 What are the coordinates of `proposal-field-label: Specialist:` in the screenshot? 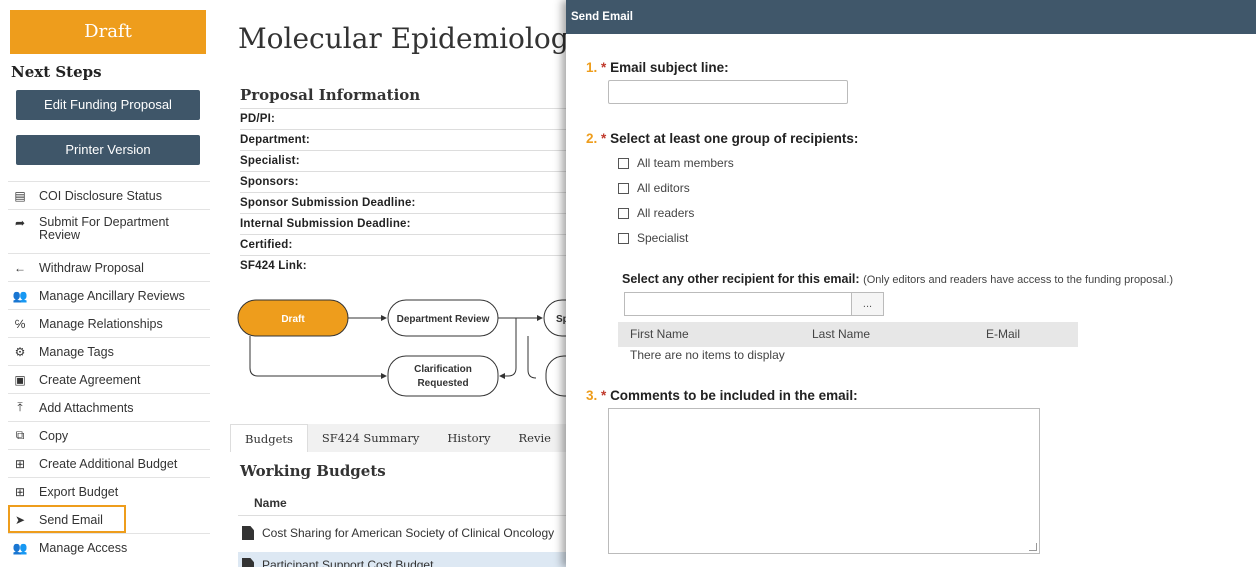 It's located at (405, 160).